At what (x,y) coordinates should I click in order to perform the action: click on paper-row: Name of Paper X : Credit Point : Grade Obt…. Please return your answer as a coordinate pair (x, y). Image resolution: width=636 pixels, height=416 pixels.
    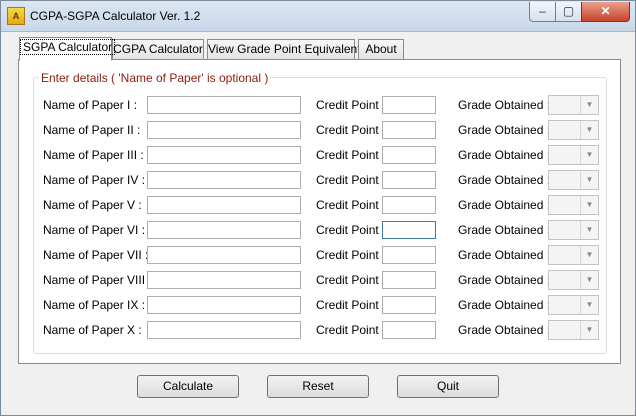
    Looking at the image, I should click on (319, 330).